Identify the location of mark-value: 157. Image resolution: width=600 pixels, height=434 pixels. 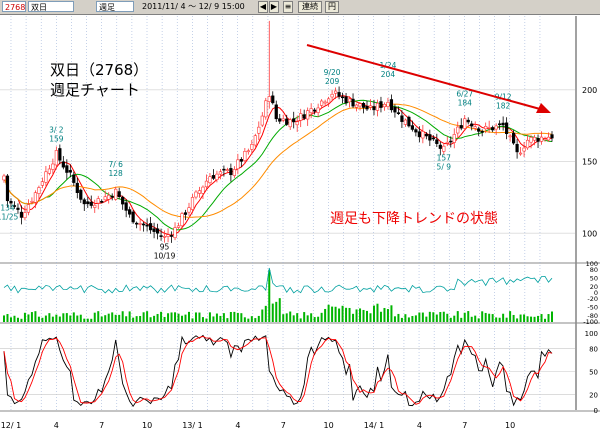
(444, 157).